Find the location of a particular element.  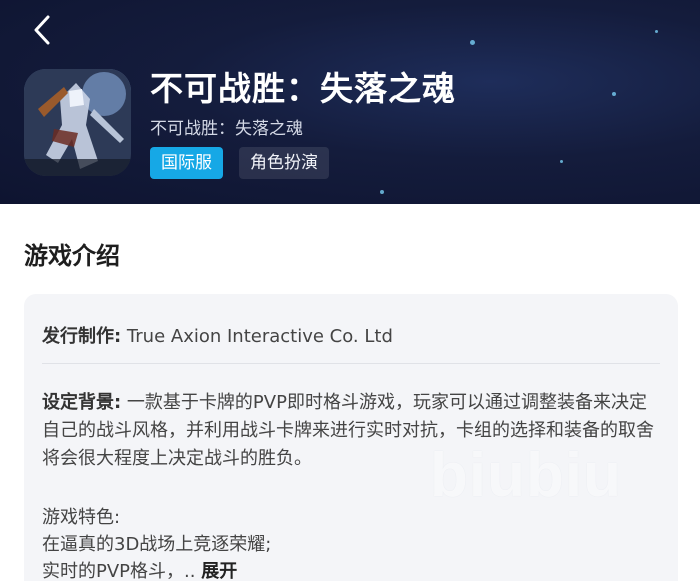

tag-genre: 角色扮演 is located at coordinates (284, 163).